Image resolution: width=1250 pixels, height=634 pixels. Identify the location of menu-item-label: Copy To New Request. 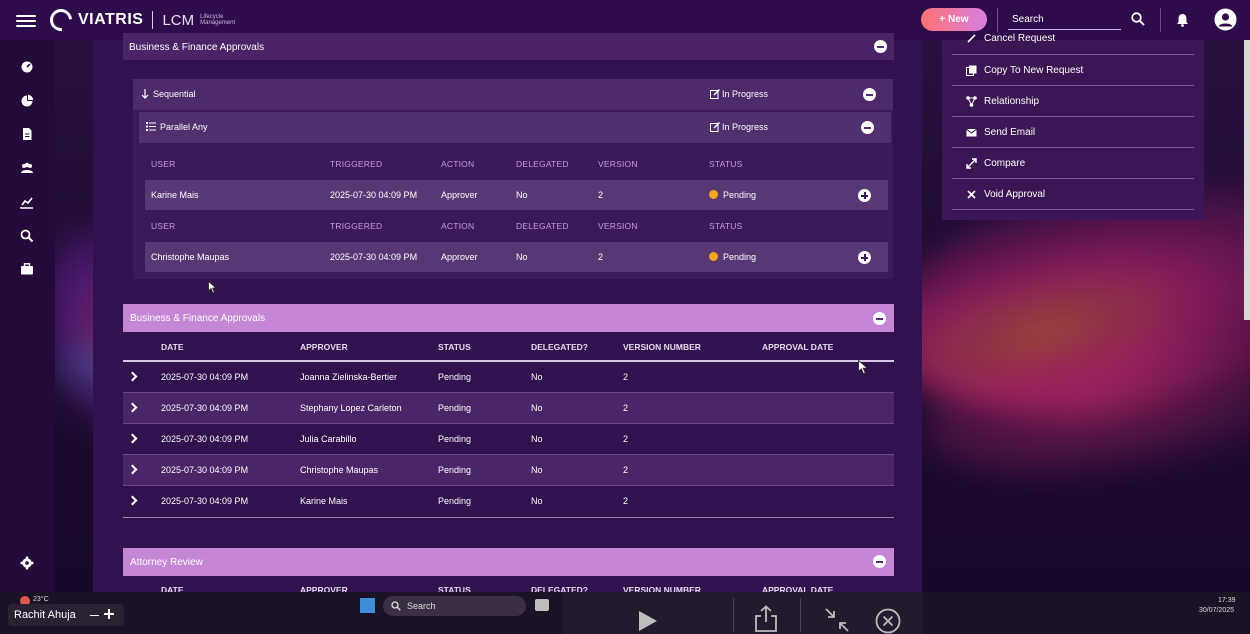
(1034, 70).